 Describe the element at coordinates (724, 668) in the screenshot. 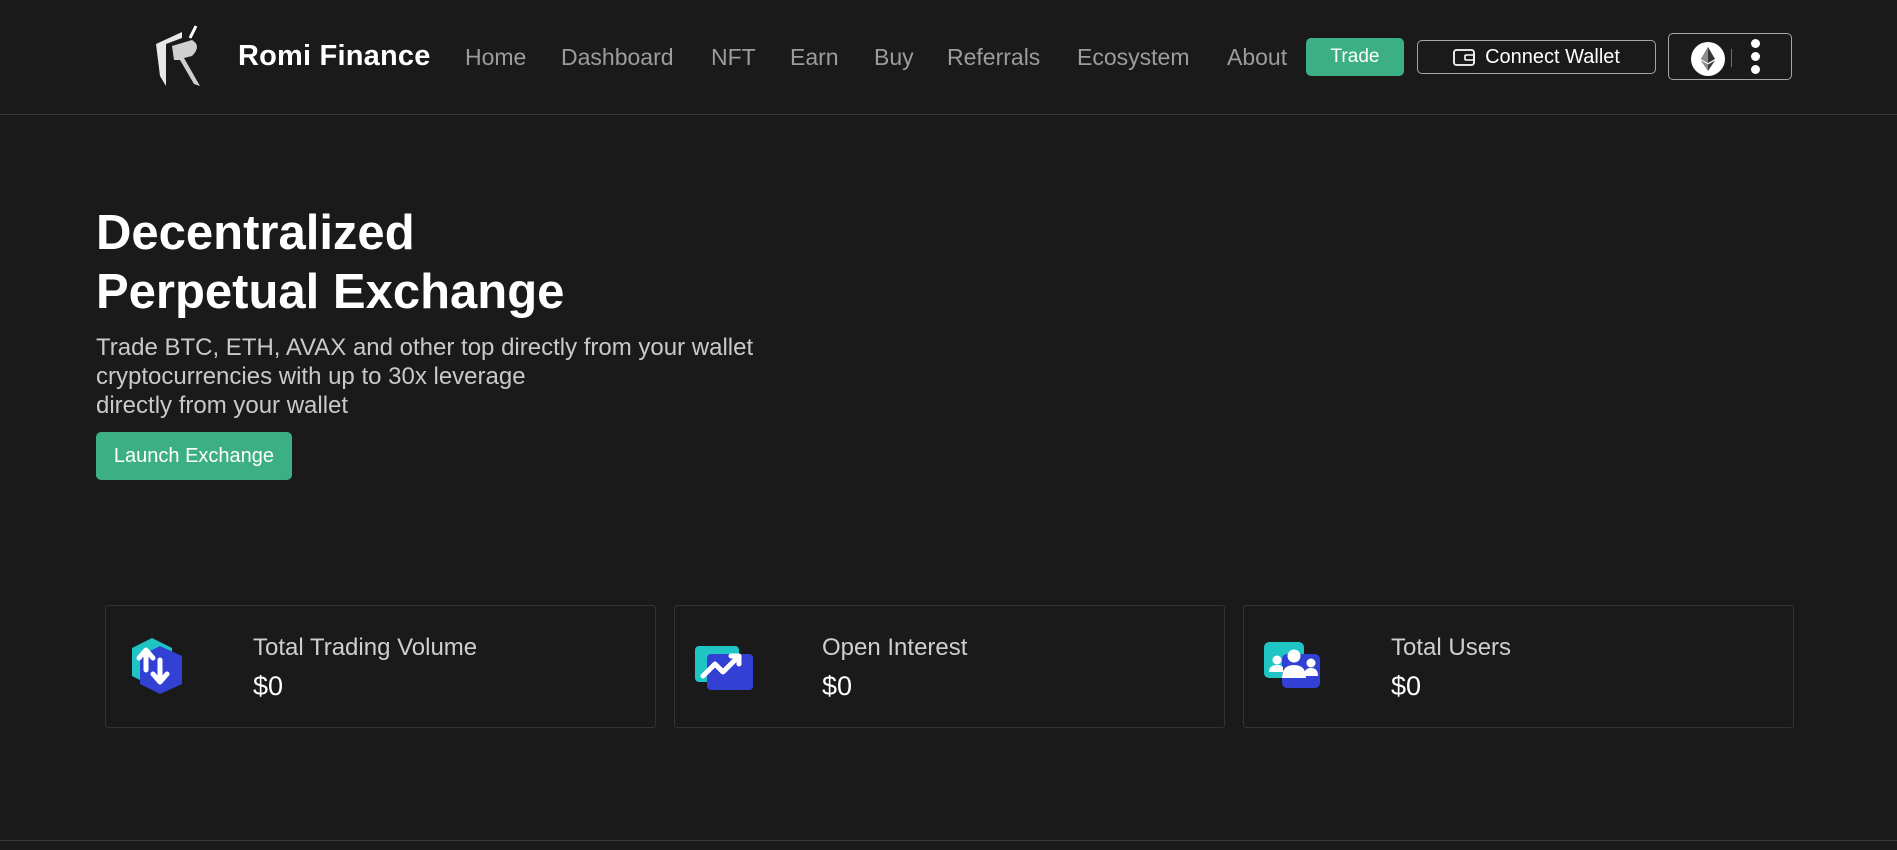

I see `open-interest-icon` at that location.